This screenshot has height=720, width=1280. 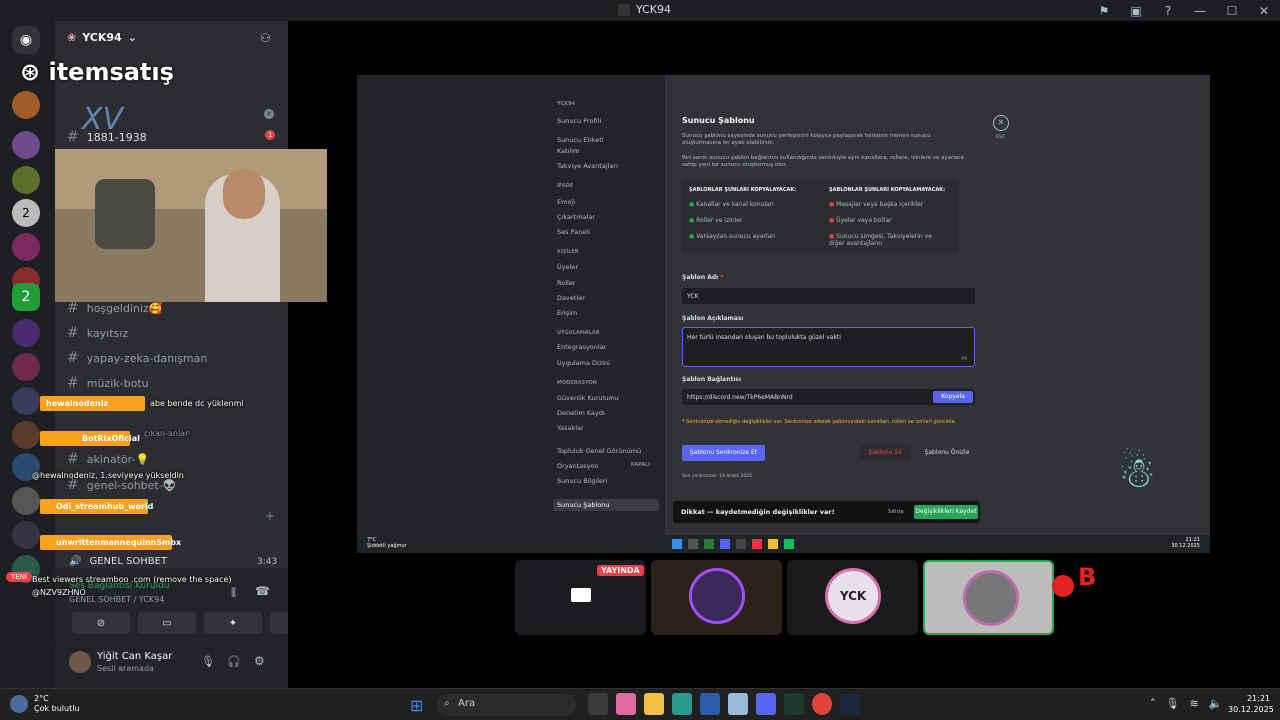 What do you see at coordinates (587, 166) in the screenshot?
I see `settings-nav-item: Takviye Avantajları` at bounding box center [587, 166].